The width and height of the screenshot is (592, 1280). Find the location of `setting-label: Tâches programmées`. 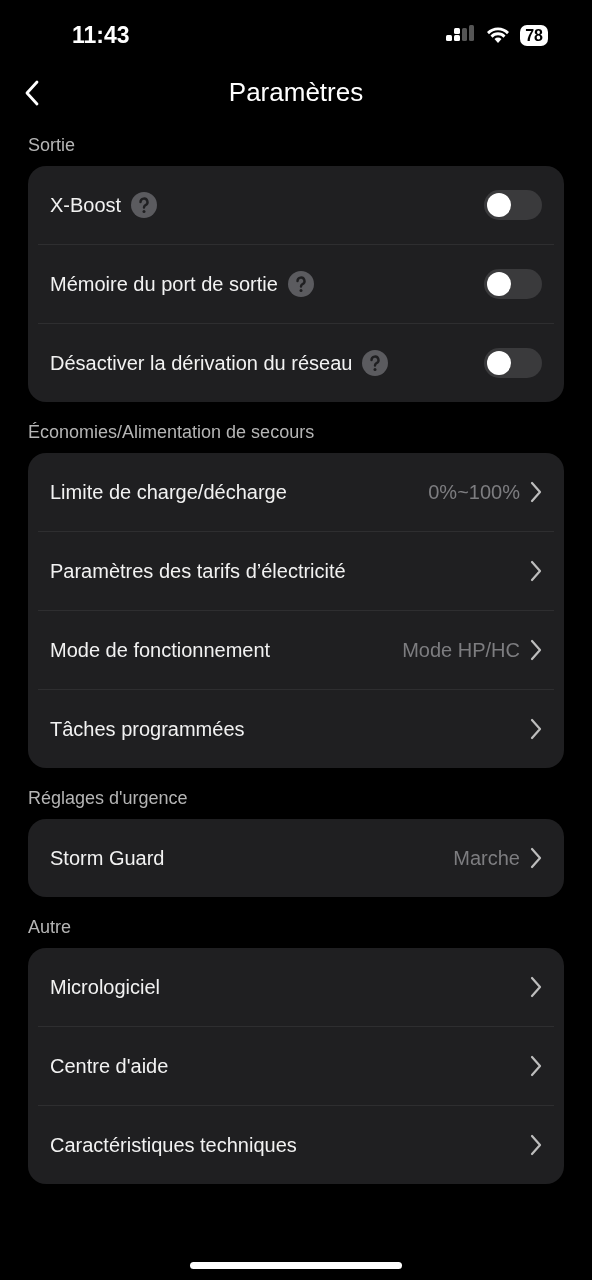

setting-label: Tâches programmées is located at coordinates (147, 729).